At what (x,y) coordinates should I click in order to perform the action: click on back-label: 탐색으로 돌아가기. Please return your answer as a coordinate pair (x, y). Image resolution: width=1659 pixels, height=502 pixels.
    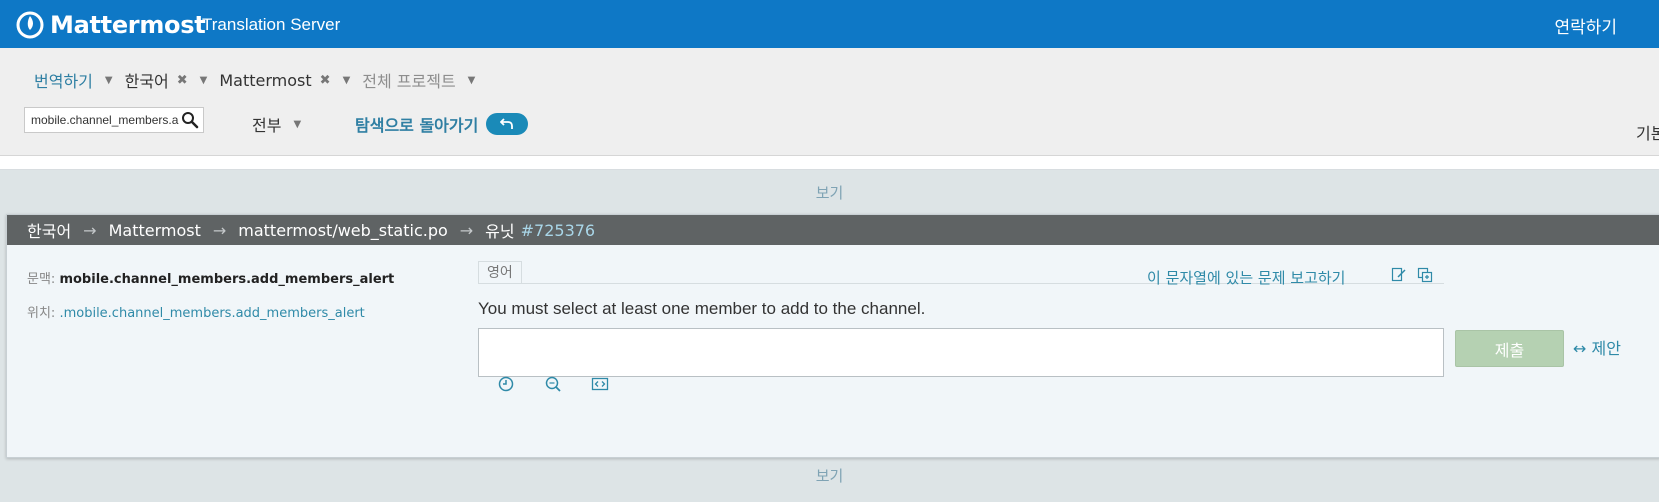
    Looking at the image, I should click on (417, 125).